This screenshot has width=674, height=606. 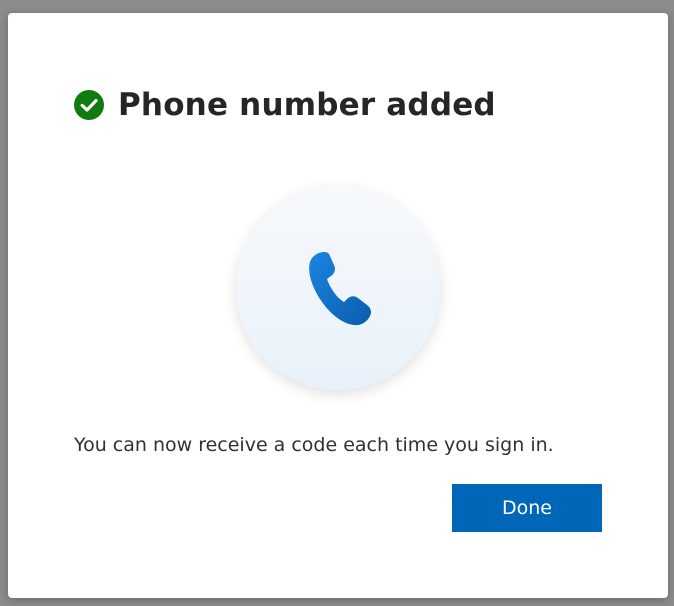 I want to click on done-button: Done, so click(x=527, y=508).